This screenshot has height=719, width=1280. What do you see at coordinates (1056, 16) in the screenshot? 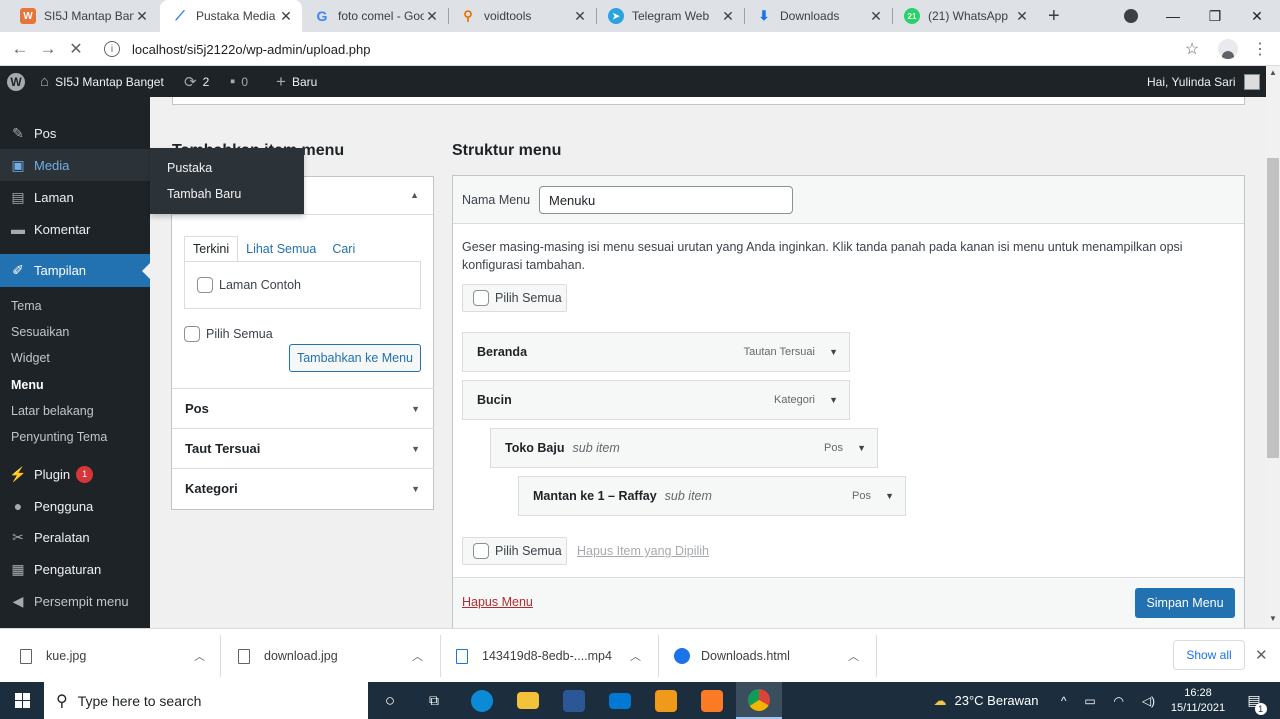
I see `new-tab-button: +` at bounding box center [1056, 16].